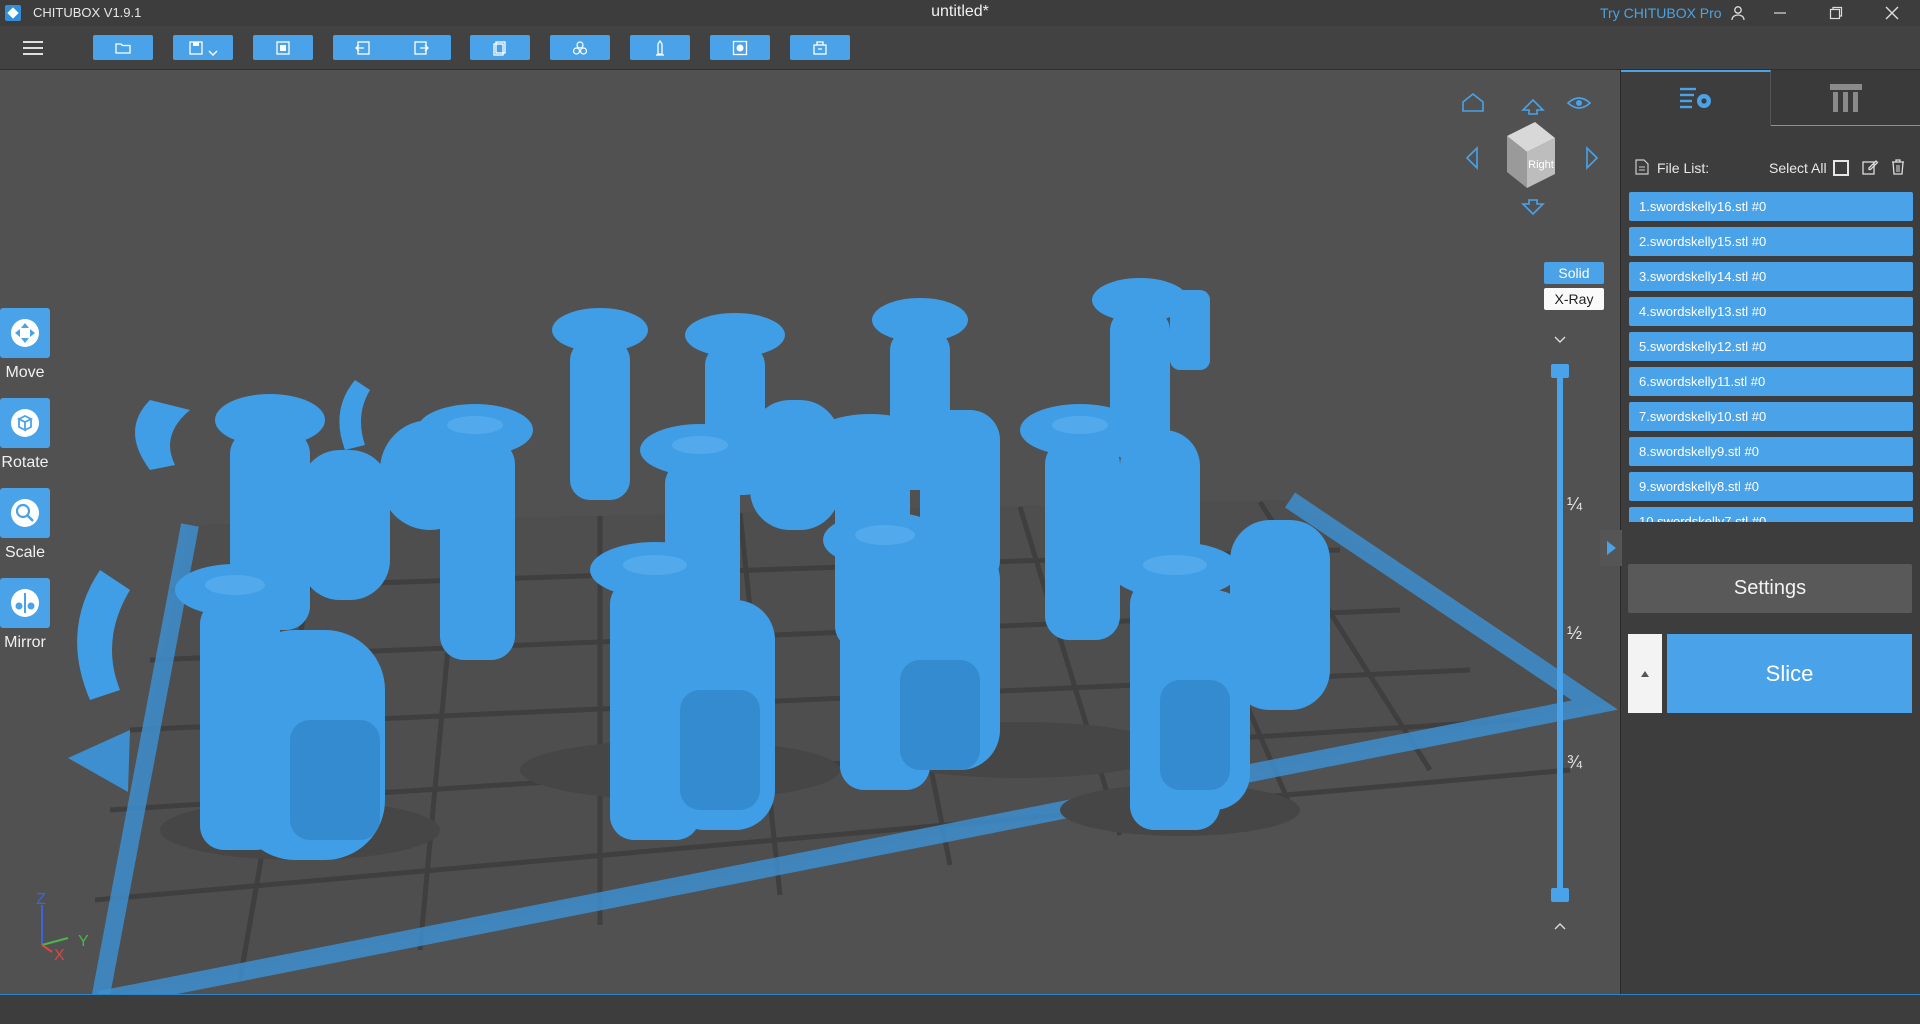 The height and width of the screenshot is (1024, 1920). What do you see at coordinates (1471, 158) in the screenshot?
I see `view-left-arrow-icon` at bounding box center [1471, 158].